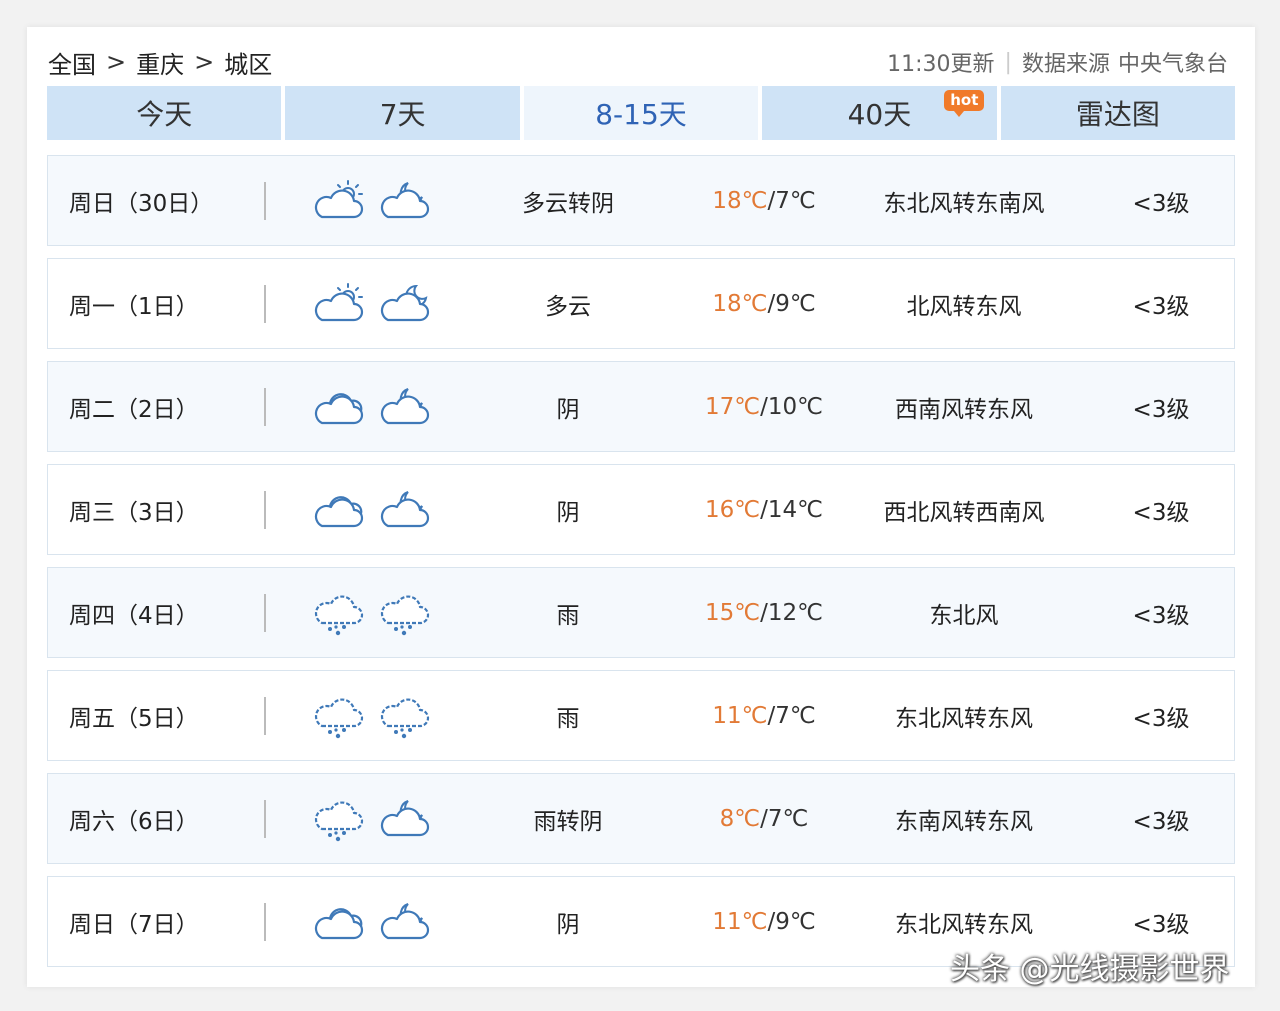 Image resolution: width=1280 pixels, height=1011 pixels. Describe the element at coordinates (764, 303) in the screenshot. I see `temperature-range: 18℃/9℃` at that location.